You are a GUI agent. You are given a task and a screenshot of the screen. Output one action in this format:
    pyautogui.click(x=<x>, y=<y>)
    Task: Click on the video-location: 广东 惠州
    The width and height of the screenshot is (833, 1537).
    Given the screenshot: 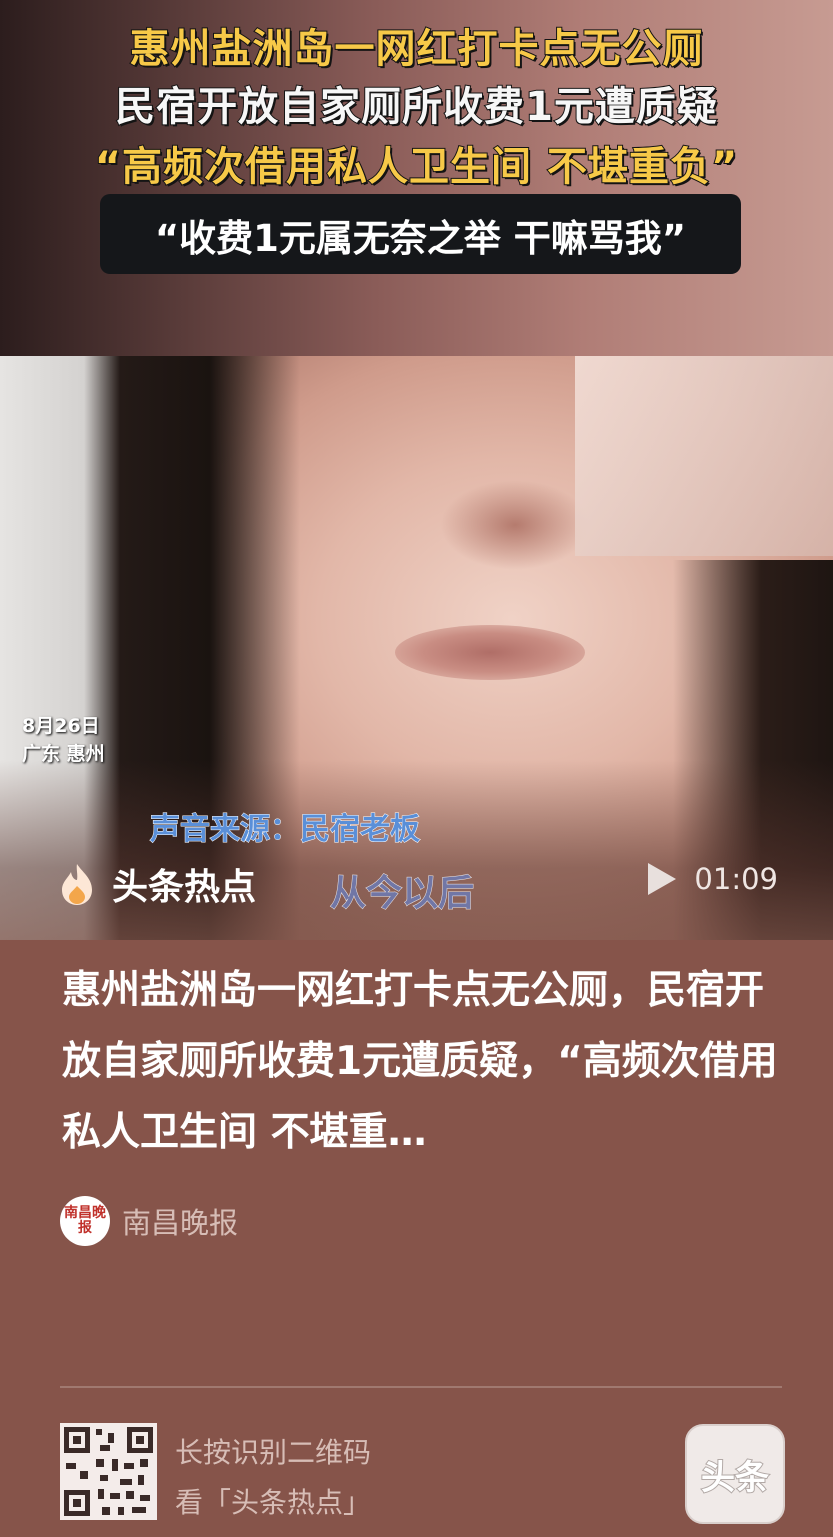 What is the action you would take?
    pyautogui.click(x=63, y=754)
    